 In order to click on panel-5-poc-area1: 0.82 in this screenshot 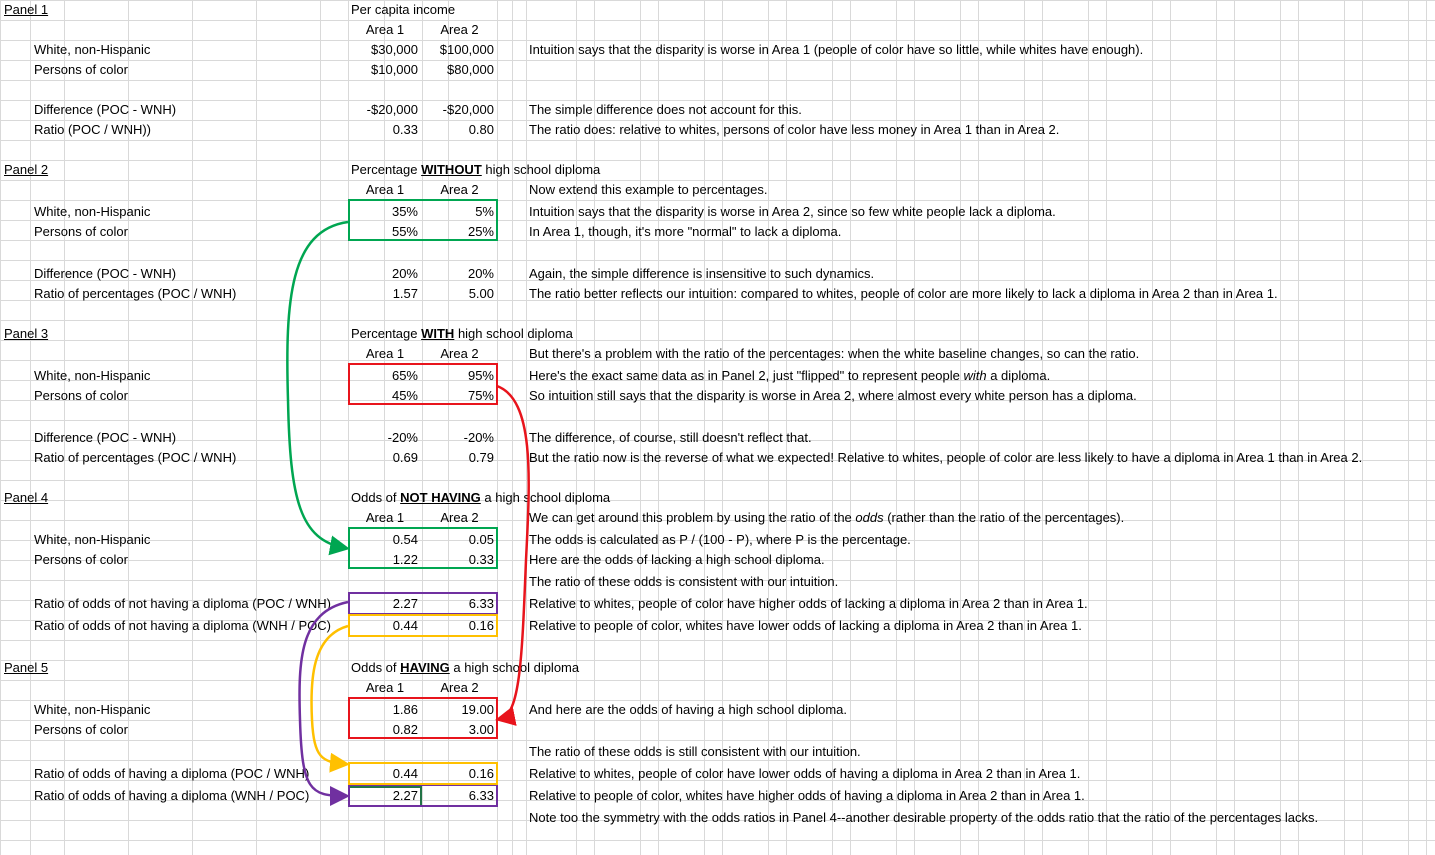, I will do `click(383, 730)`.